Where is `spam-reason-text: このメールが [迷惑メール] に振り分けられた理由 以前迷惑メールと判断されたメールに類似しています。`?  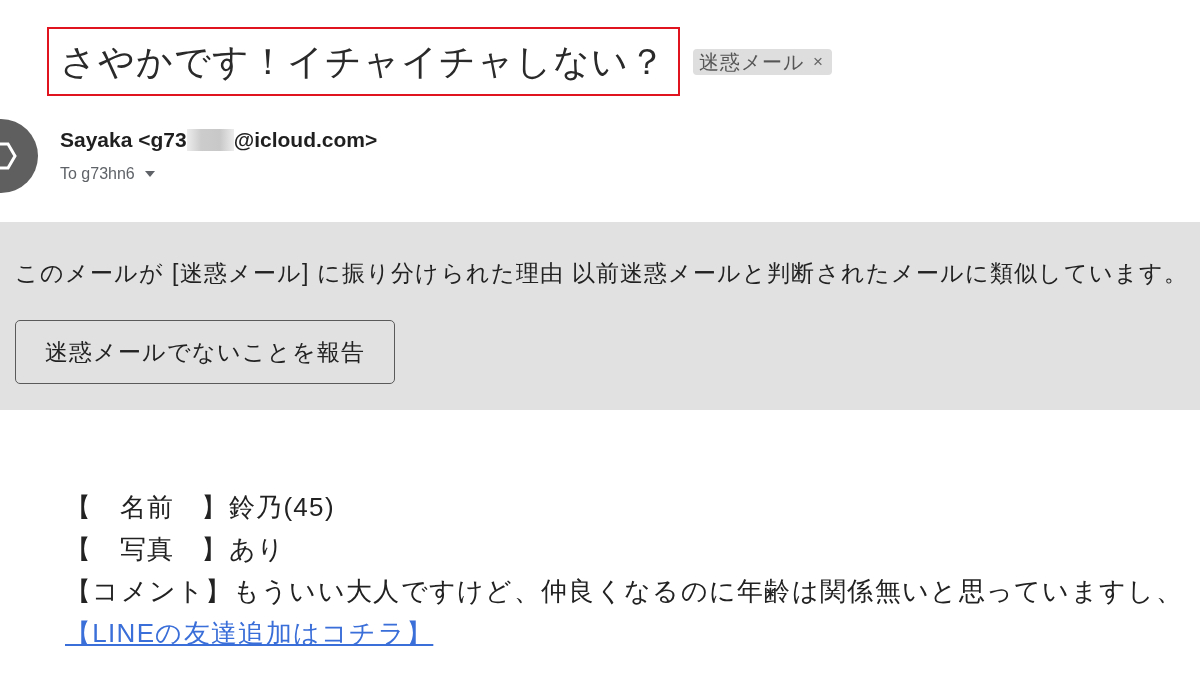
spam-reason-text: このメールが [迷惑メール] に振り分けられた理由 以前迷惑メールと判断されたメールに類似しています。 is located at coordinates (600, 273).